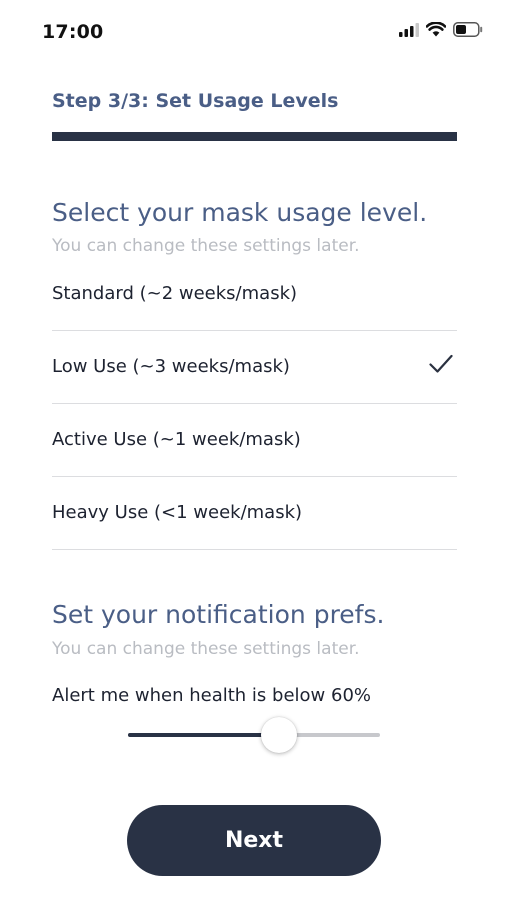 The height and width of the screenshot is (900, 507). I want to click on usage-section-title: Select your mask usage level., so click(240, 212).